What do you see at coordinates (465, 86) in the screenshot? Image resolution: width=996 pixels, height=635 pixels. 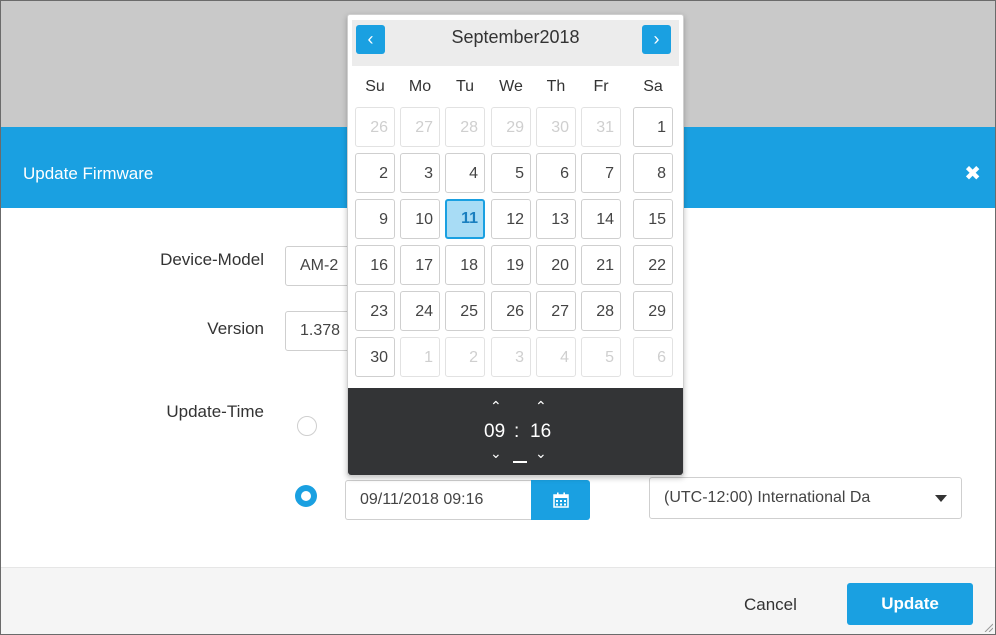 I see `weekday-header: Tu` at bounding box center [465, 86].